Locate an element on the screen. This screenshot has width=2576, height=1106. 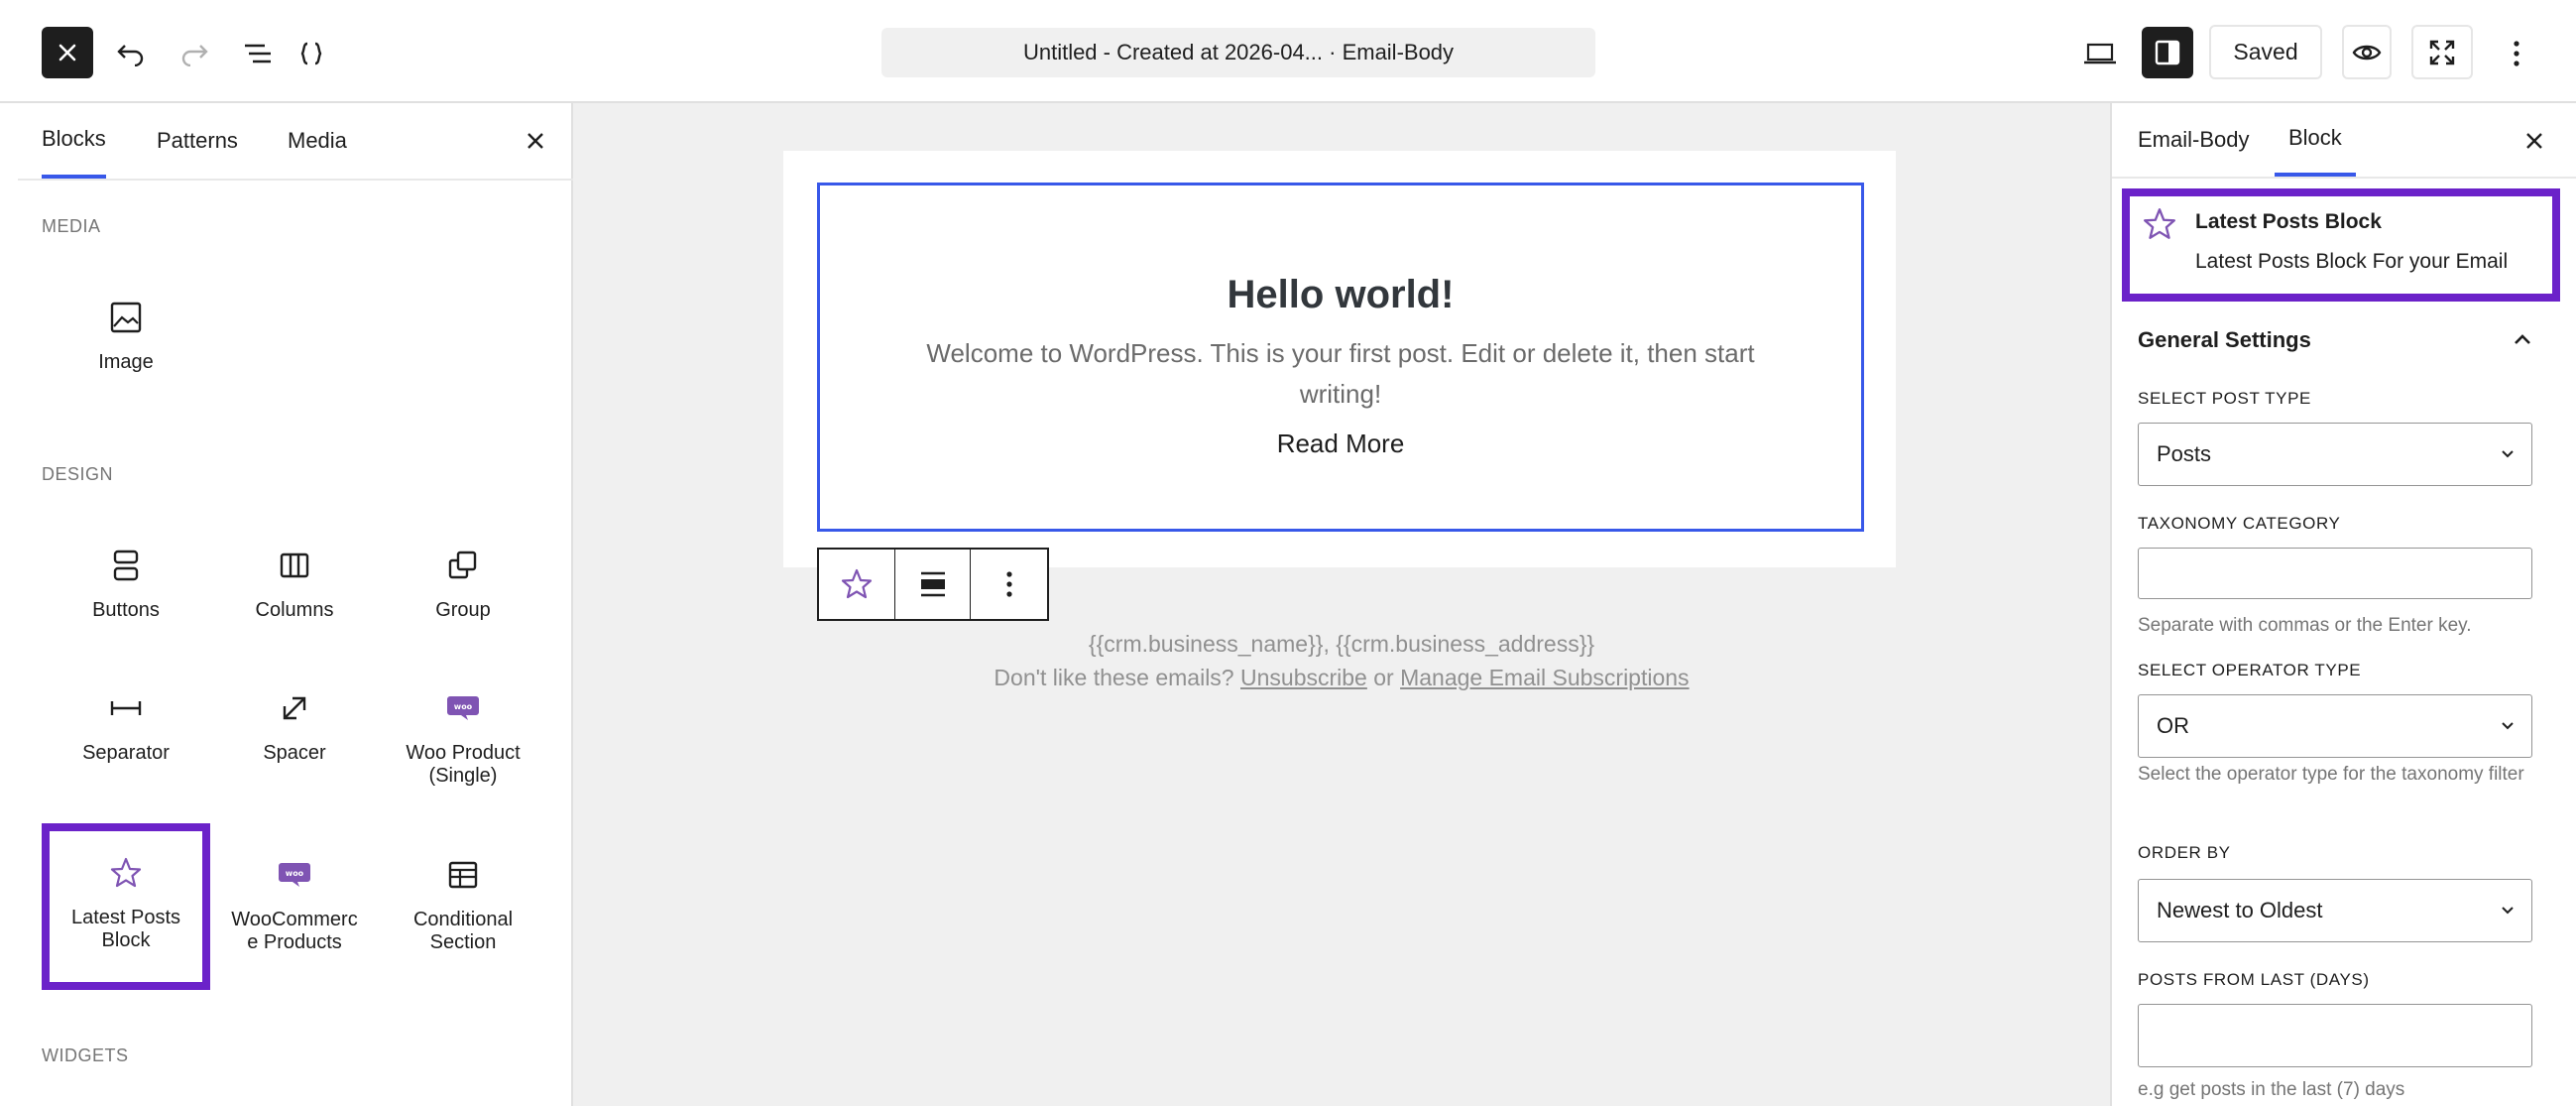
tab-patterns: Patterns is located at coordinates (197, 141).